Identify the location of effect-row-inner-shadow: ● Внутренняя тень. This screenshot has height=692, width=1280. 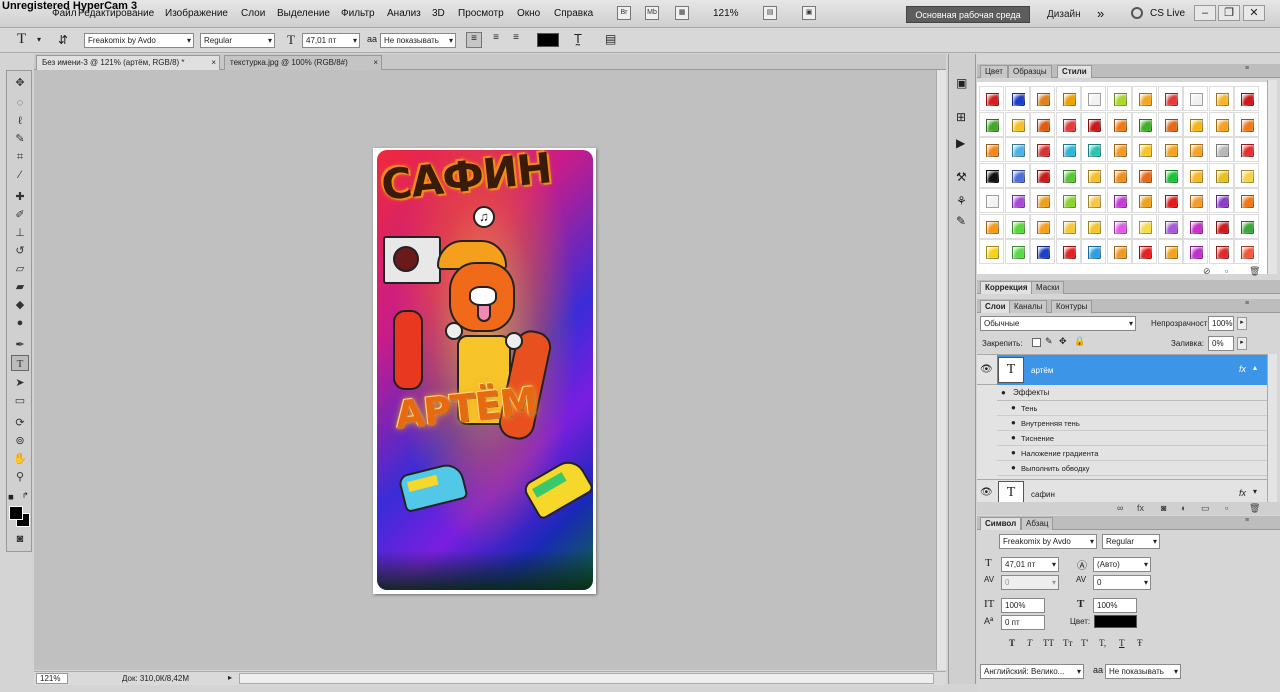
(1132, 423).